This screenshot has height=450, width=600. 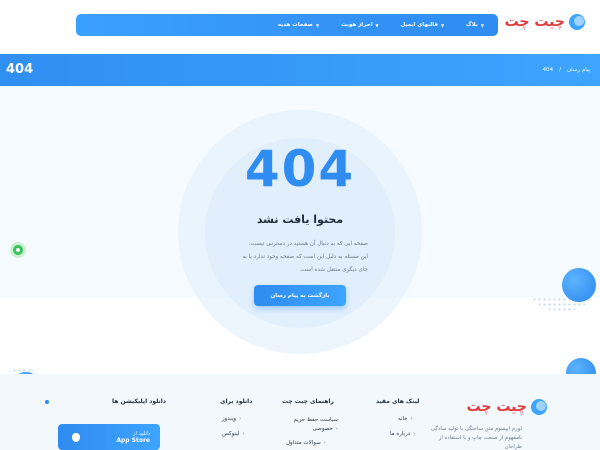 What do you see at coordinates (300, 219) in the screenshot?
I see `error-title: محتوا یافت نشد` at bounding box center [300, 219].